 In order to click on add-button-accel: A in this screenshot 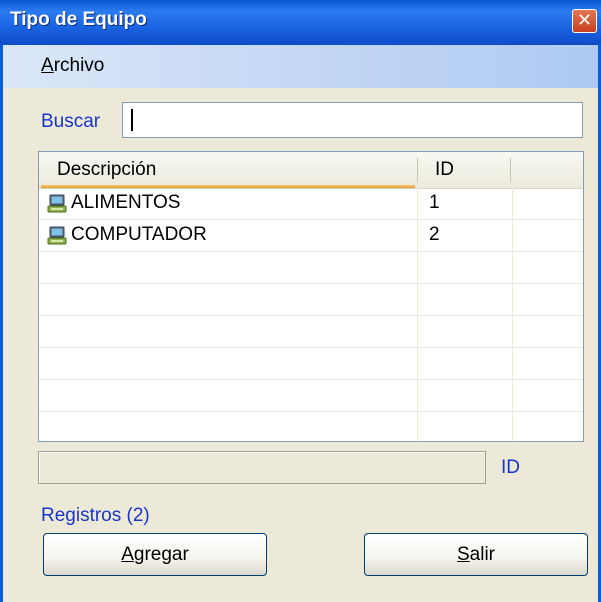, I will do `click(127, 554)`.